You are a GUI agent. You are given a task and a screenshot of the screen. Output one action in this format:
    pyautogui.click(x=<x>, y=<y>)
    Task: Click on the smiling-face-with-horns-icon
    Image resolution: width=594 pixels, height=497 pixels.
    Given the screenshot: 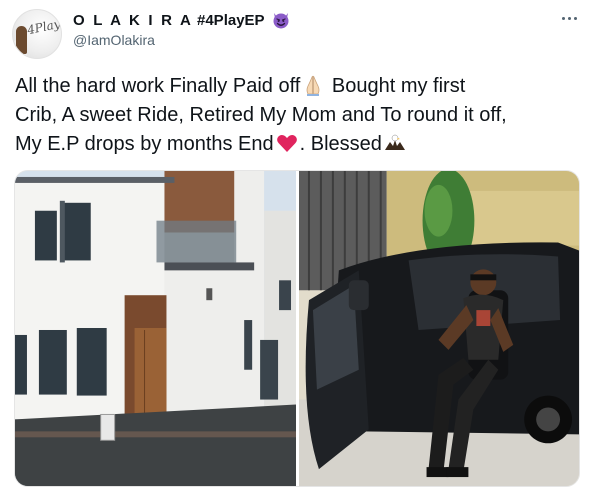 What is the action you would take?
    pyautogui.click(x=281, y=21)
    